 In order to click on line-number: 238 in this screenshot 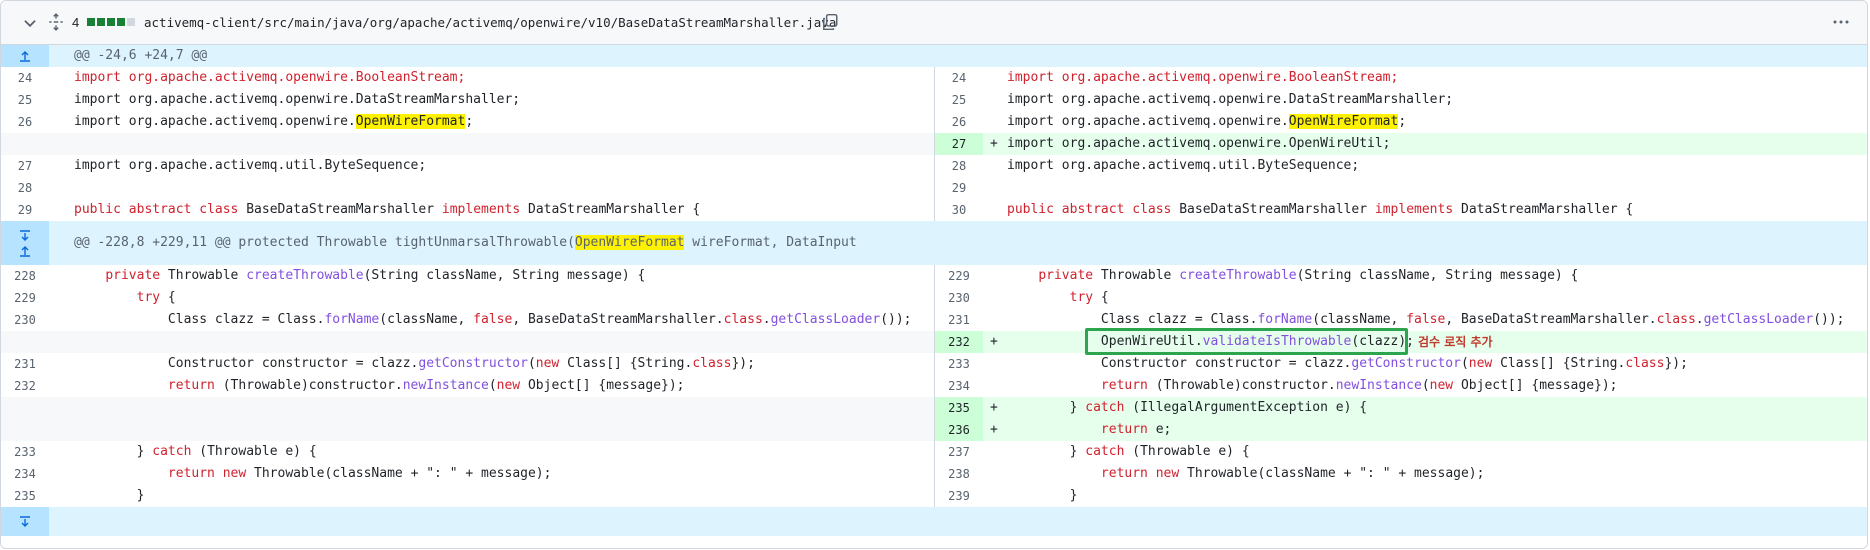, I will do `click(959, 474)`.